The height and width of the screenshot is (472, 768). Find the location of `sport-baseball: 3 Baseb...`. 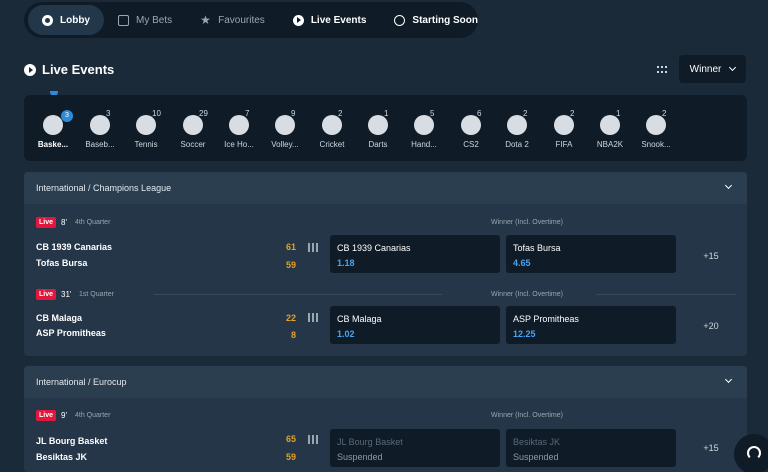

sport-baseball: 3 Baseb... is located at coordinates (100, 128).